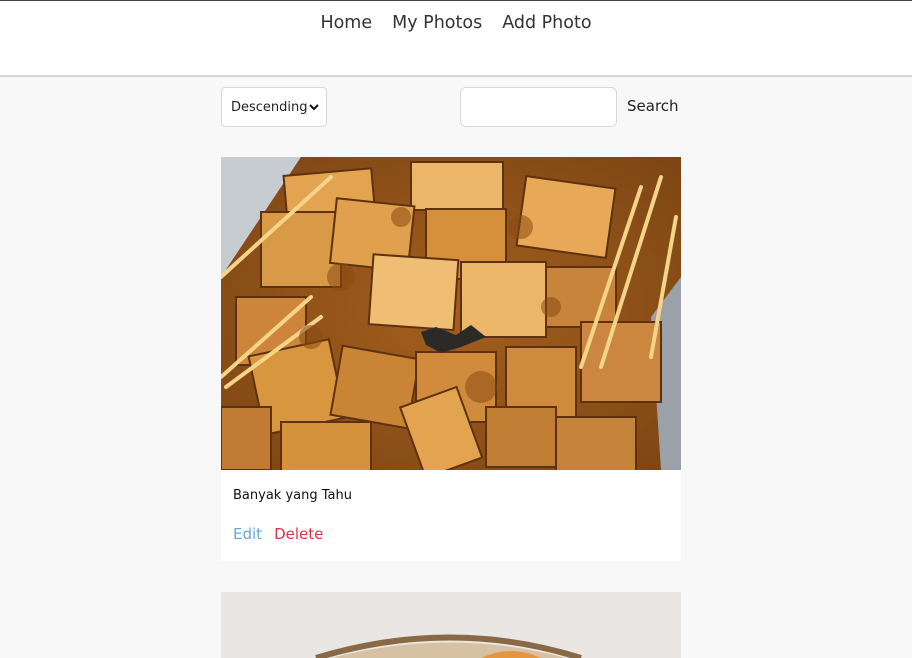 This screenshot has width=912, height=658. Describe the element at coordinates (451, 107) in the screenshot. I see `photo-toolbar: Descending Search` at that location.